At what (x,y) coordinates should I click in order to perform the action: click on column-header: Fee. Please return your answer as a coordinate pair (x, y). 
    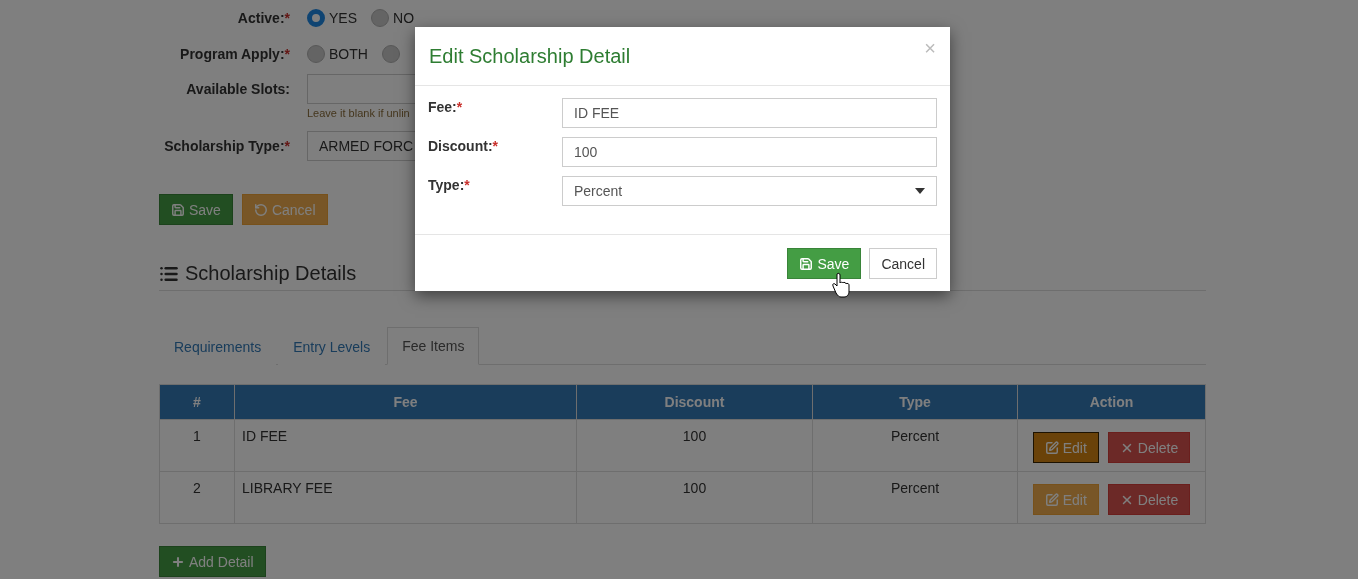
    Looking at the image, I should click on (405, 402).